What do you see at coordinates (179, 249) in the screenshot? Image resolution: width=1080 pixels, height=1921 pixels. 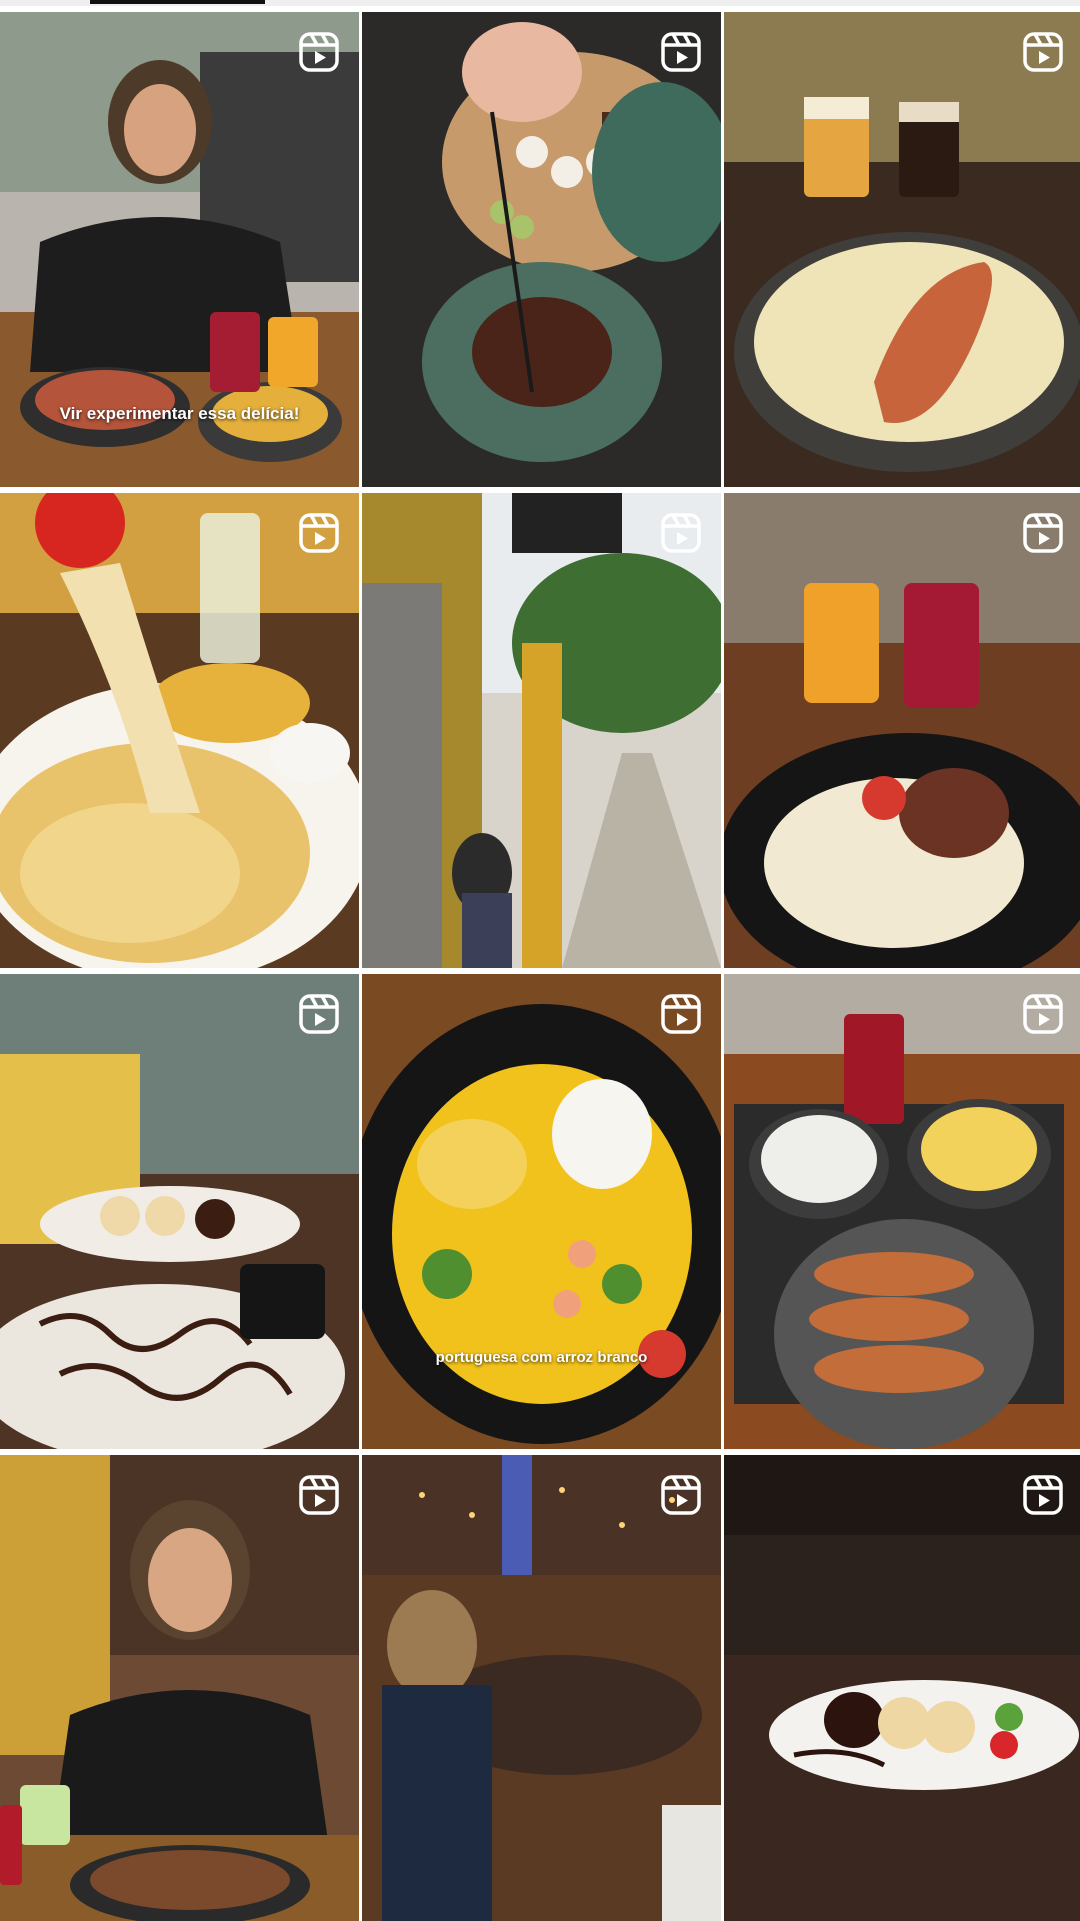 I see `reel-thumbnail-1: Vir experimentar essa delícia!` at bounding box center [179, 249].